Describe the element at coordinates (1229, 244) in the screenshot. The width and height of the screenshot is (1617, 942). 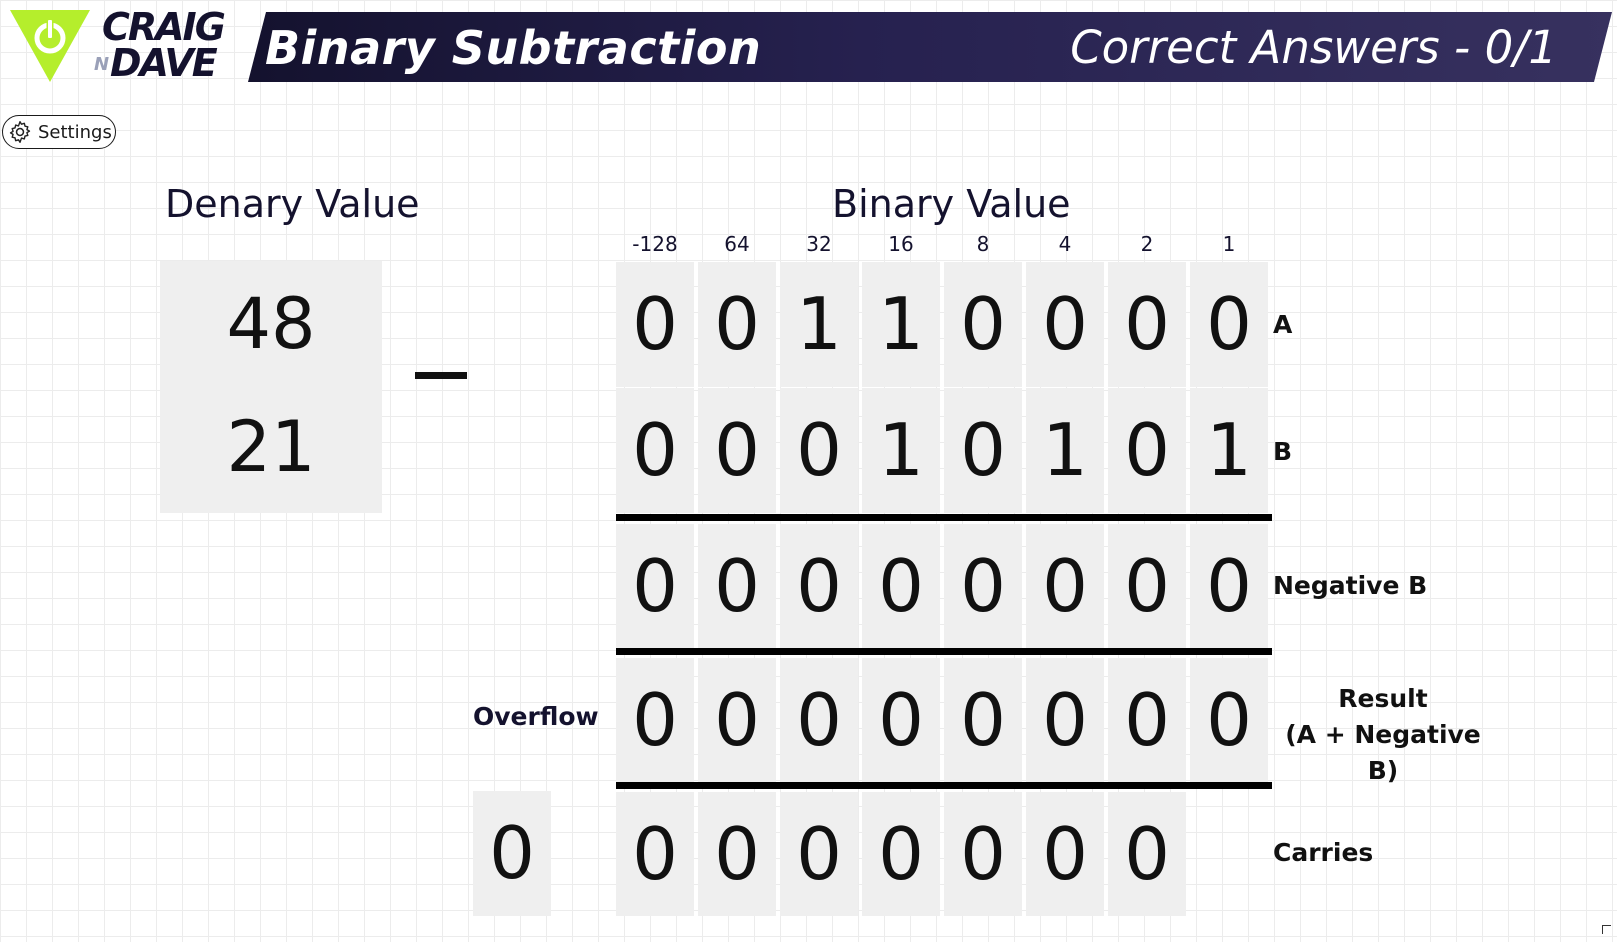
I see `place-value-label: 1` at that location.